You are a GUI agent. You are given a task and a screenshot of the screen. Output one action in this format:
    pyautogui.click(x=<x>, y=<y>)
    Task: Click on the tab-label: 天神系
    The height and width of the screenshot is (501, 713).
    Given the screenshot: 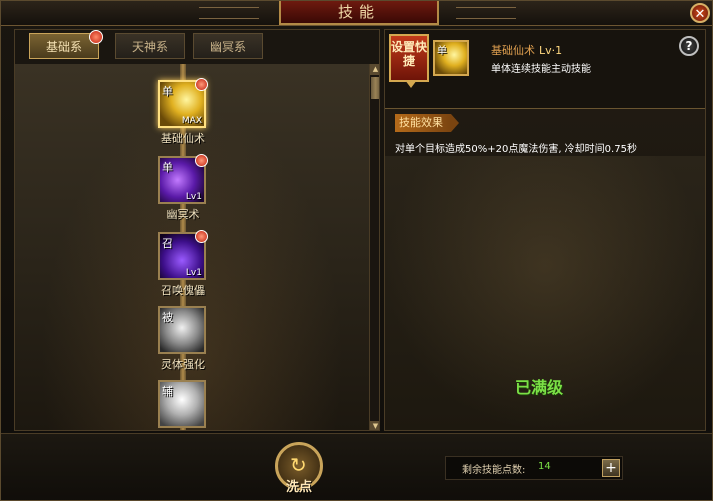 What is the action you would take?
    pyautogui.click(x=149, y=47)
    